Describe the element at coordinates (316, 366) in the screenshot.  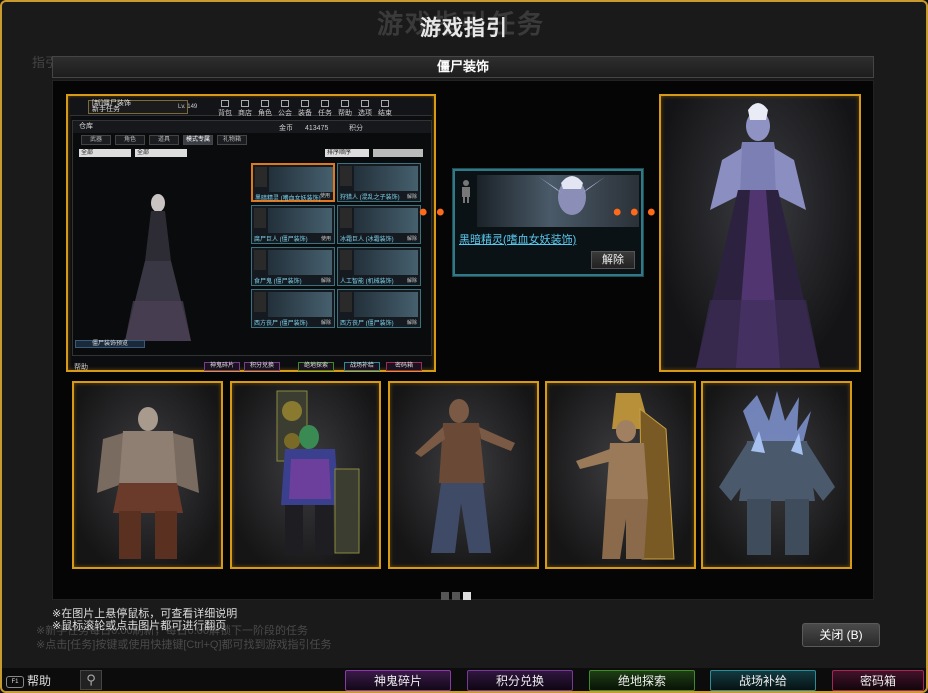
I see `game-bottom-btn: 绝地探索` at that location.